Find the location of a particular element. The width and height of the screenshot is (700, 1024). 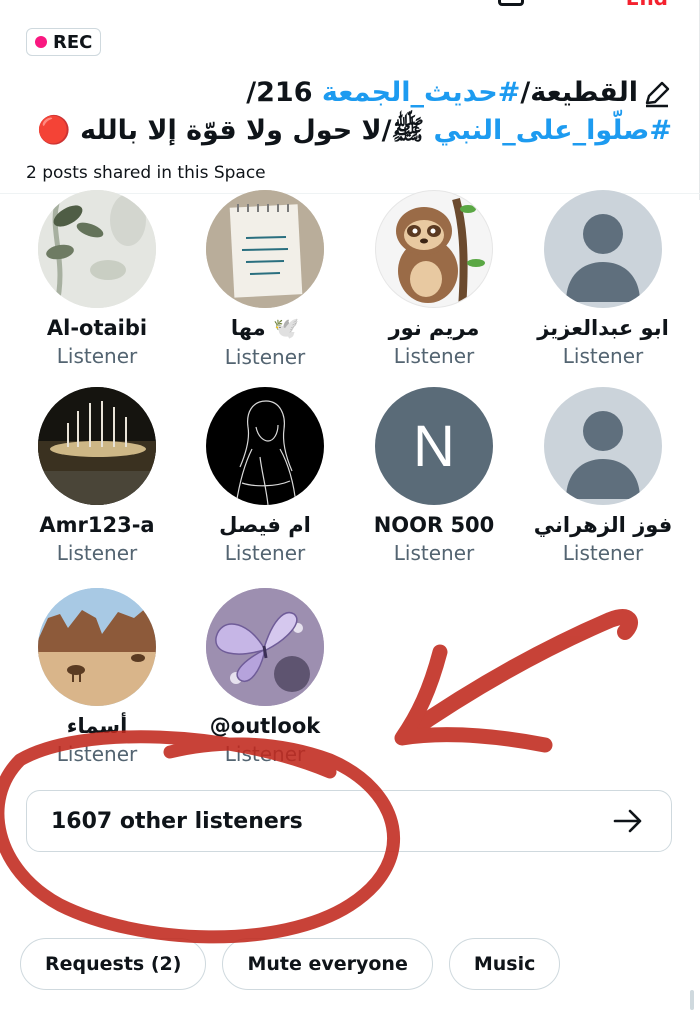

listener-card: فوز الزهراني Listener is located at coordinates (603, 476).